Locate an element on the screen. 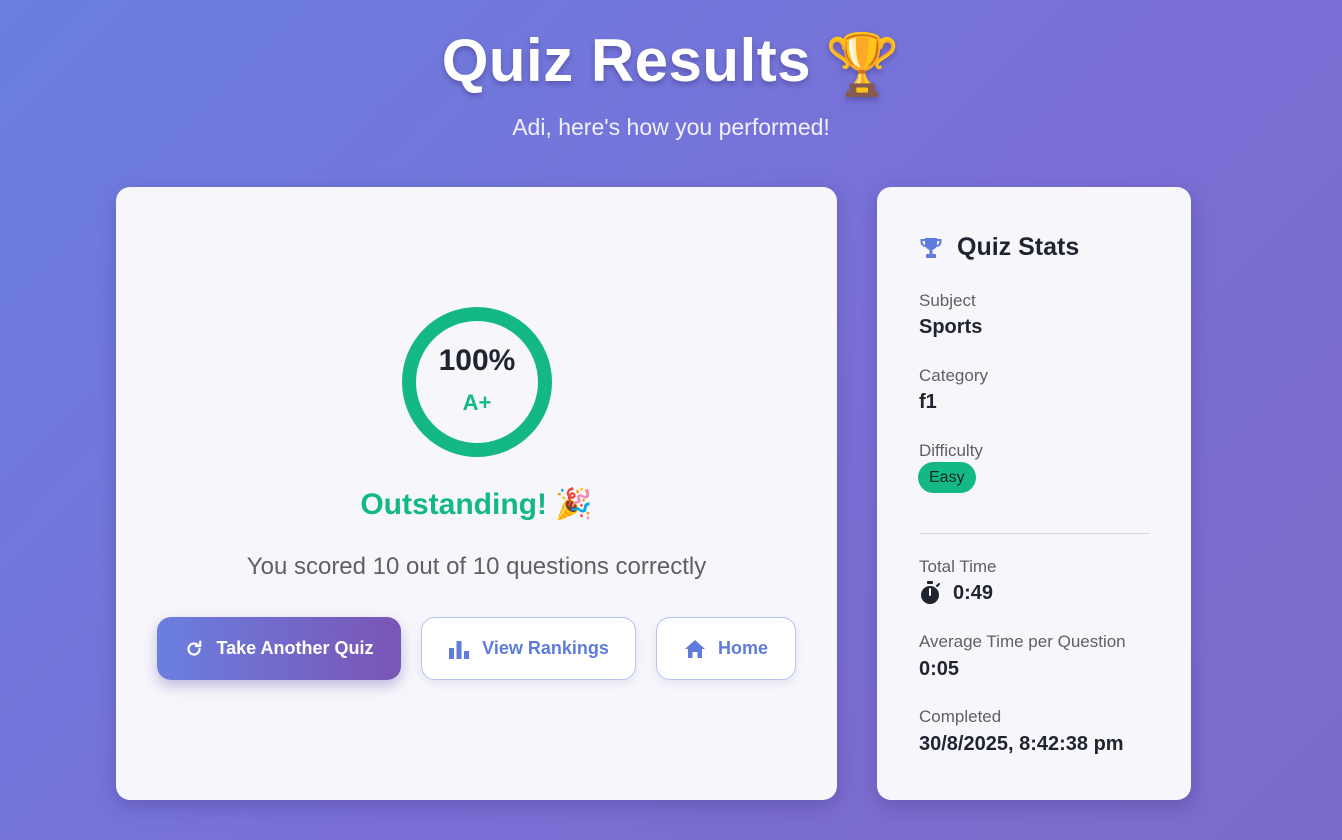  score-grade: A+ is located at coordinates (477, 402).